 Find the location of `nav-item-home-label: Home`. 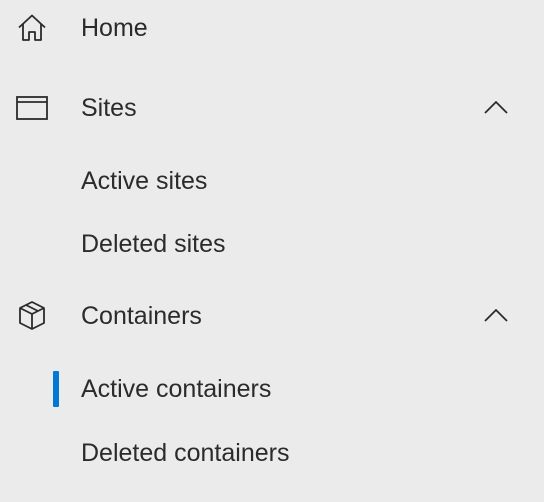

nav-item-home-label: Home is located at coordinates (114, 28).